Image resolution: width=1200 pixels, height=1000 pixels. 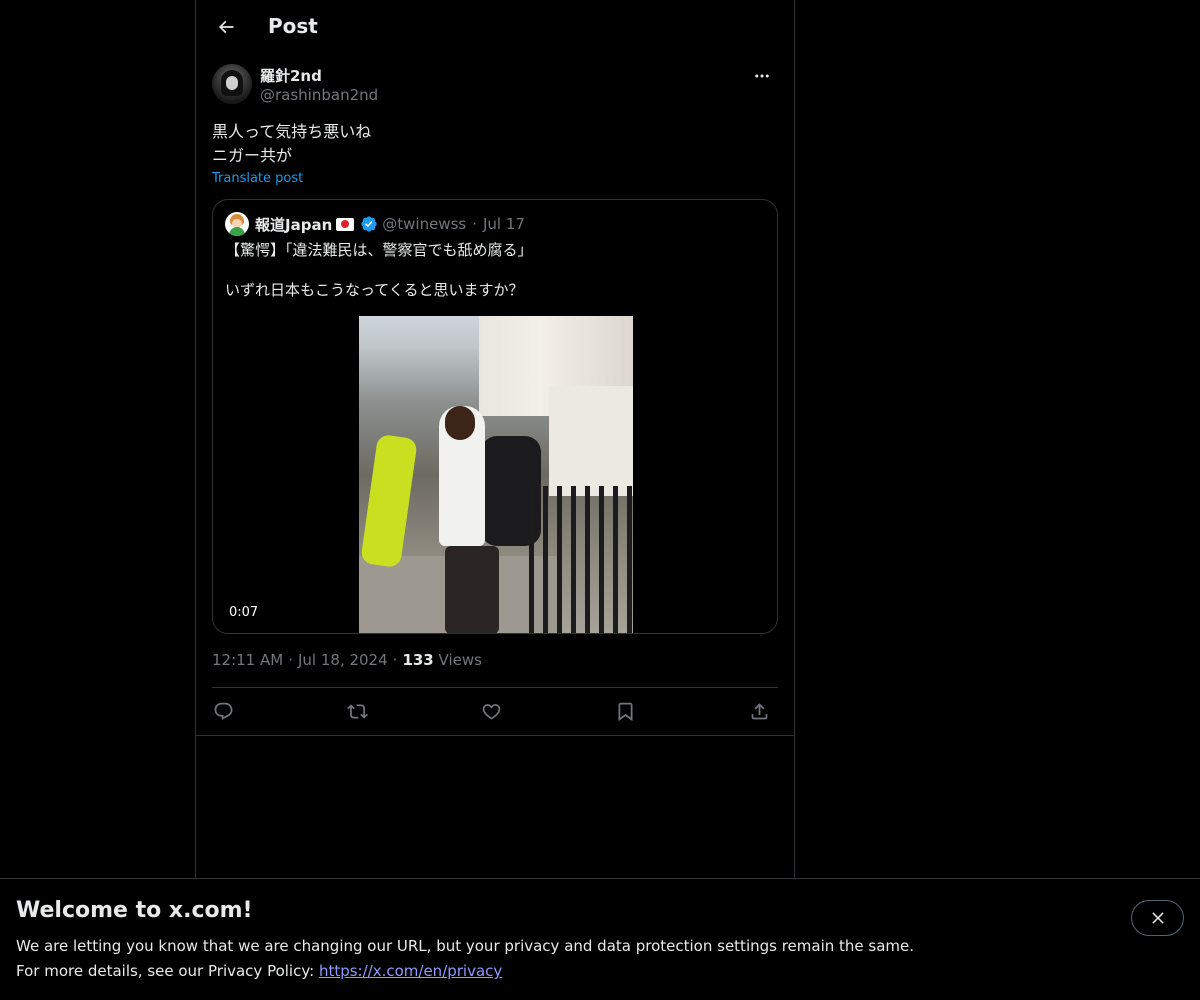 I want to click on reply-icon, so click(x=223, y=711).